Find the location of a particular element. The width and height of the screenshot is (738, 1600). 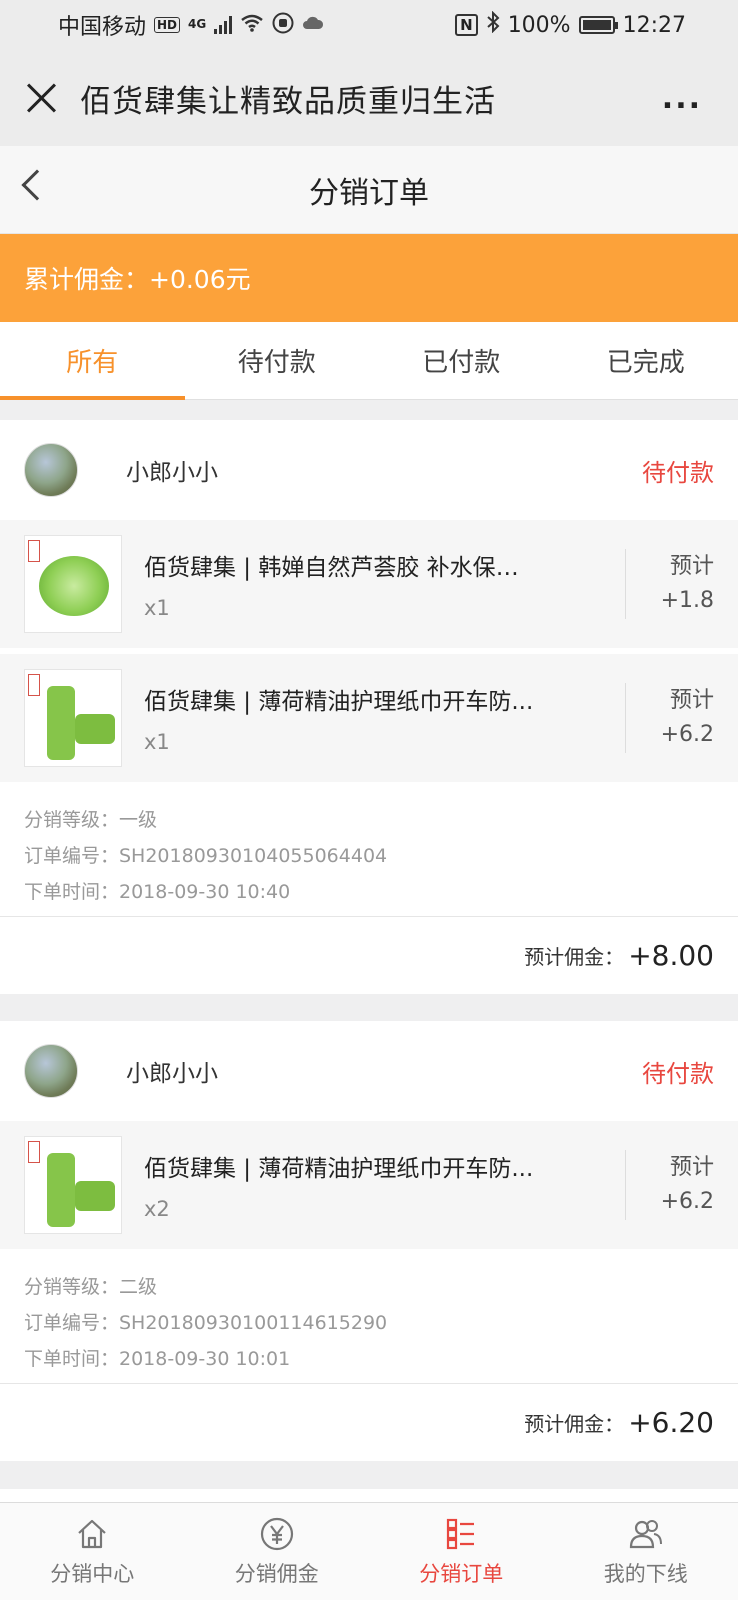

signal-icon is located at coordinates (223, 25).